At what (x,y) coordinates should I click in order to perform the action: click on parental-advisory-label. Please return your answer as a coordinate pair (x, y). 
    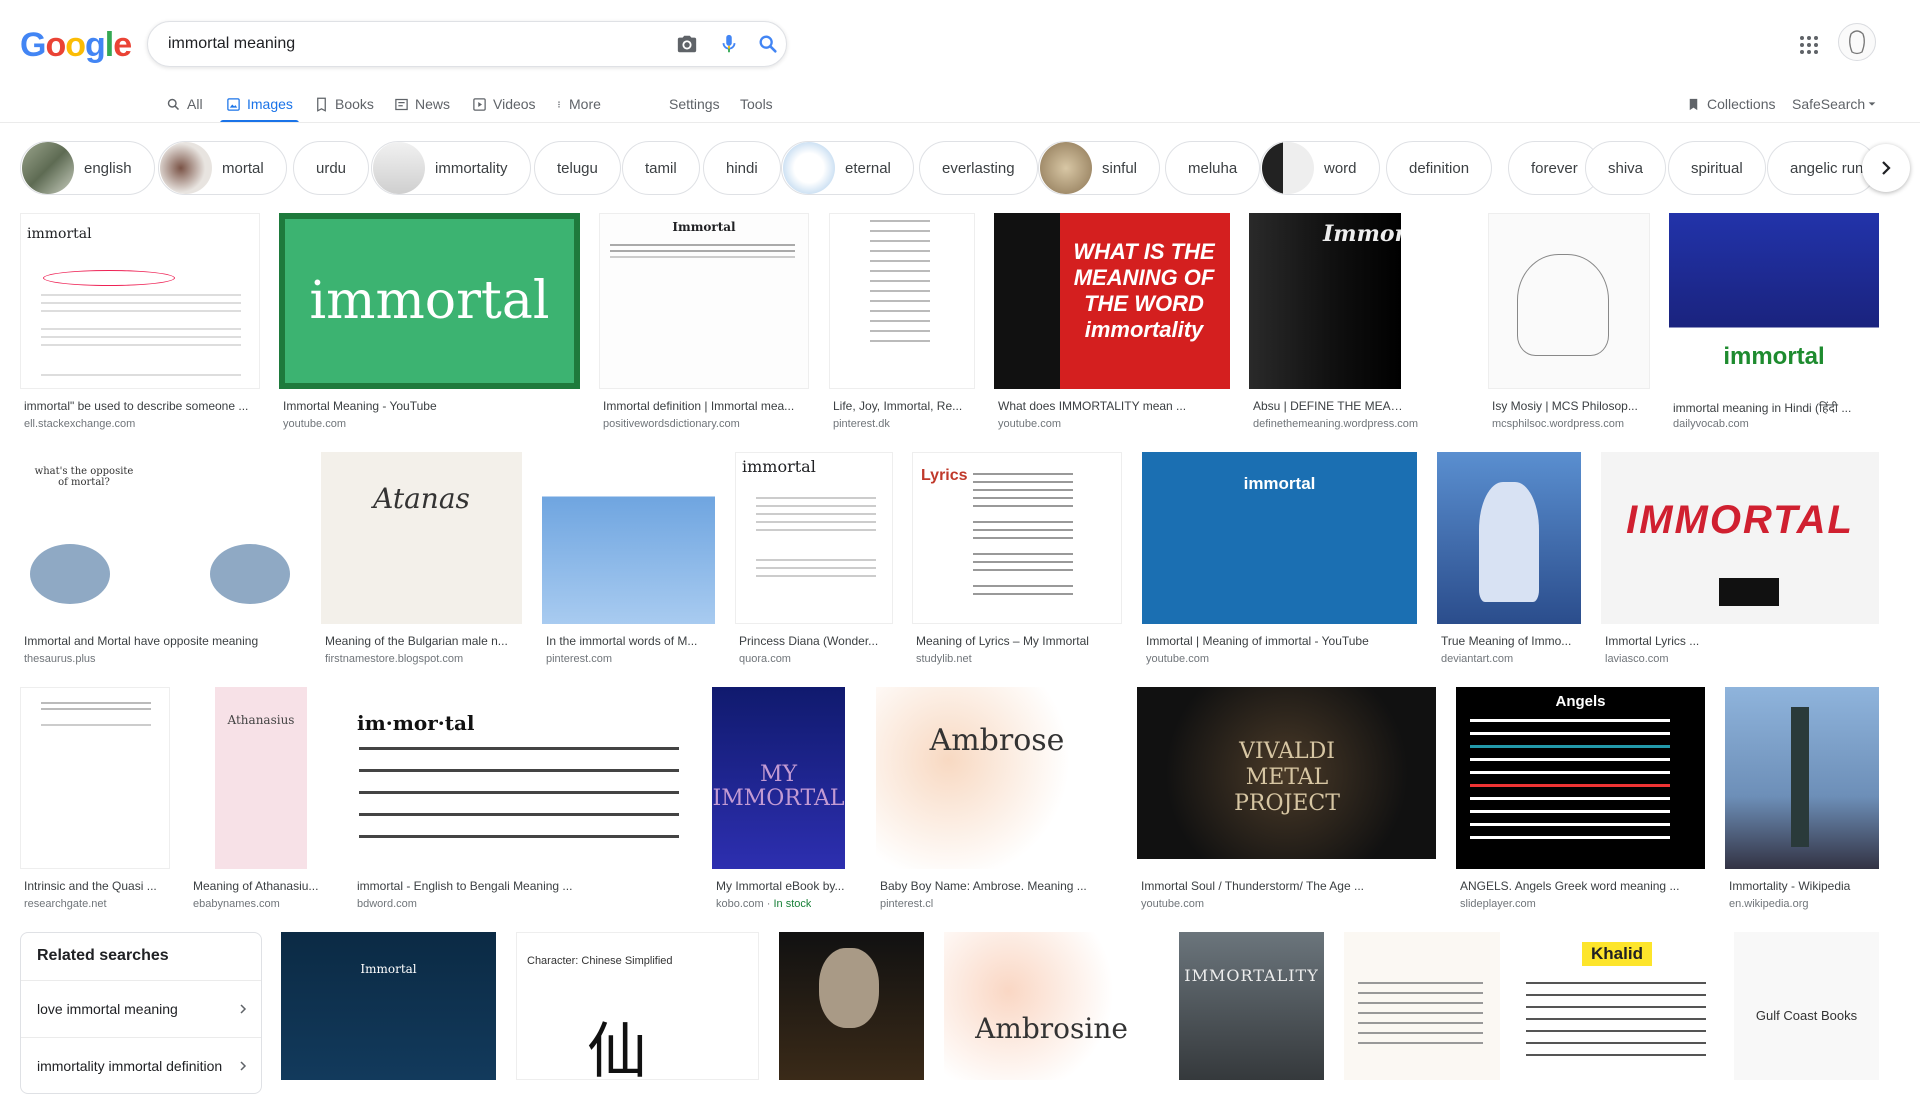
    Looking at the image, I should click on (1749, 592).